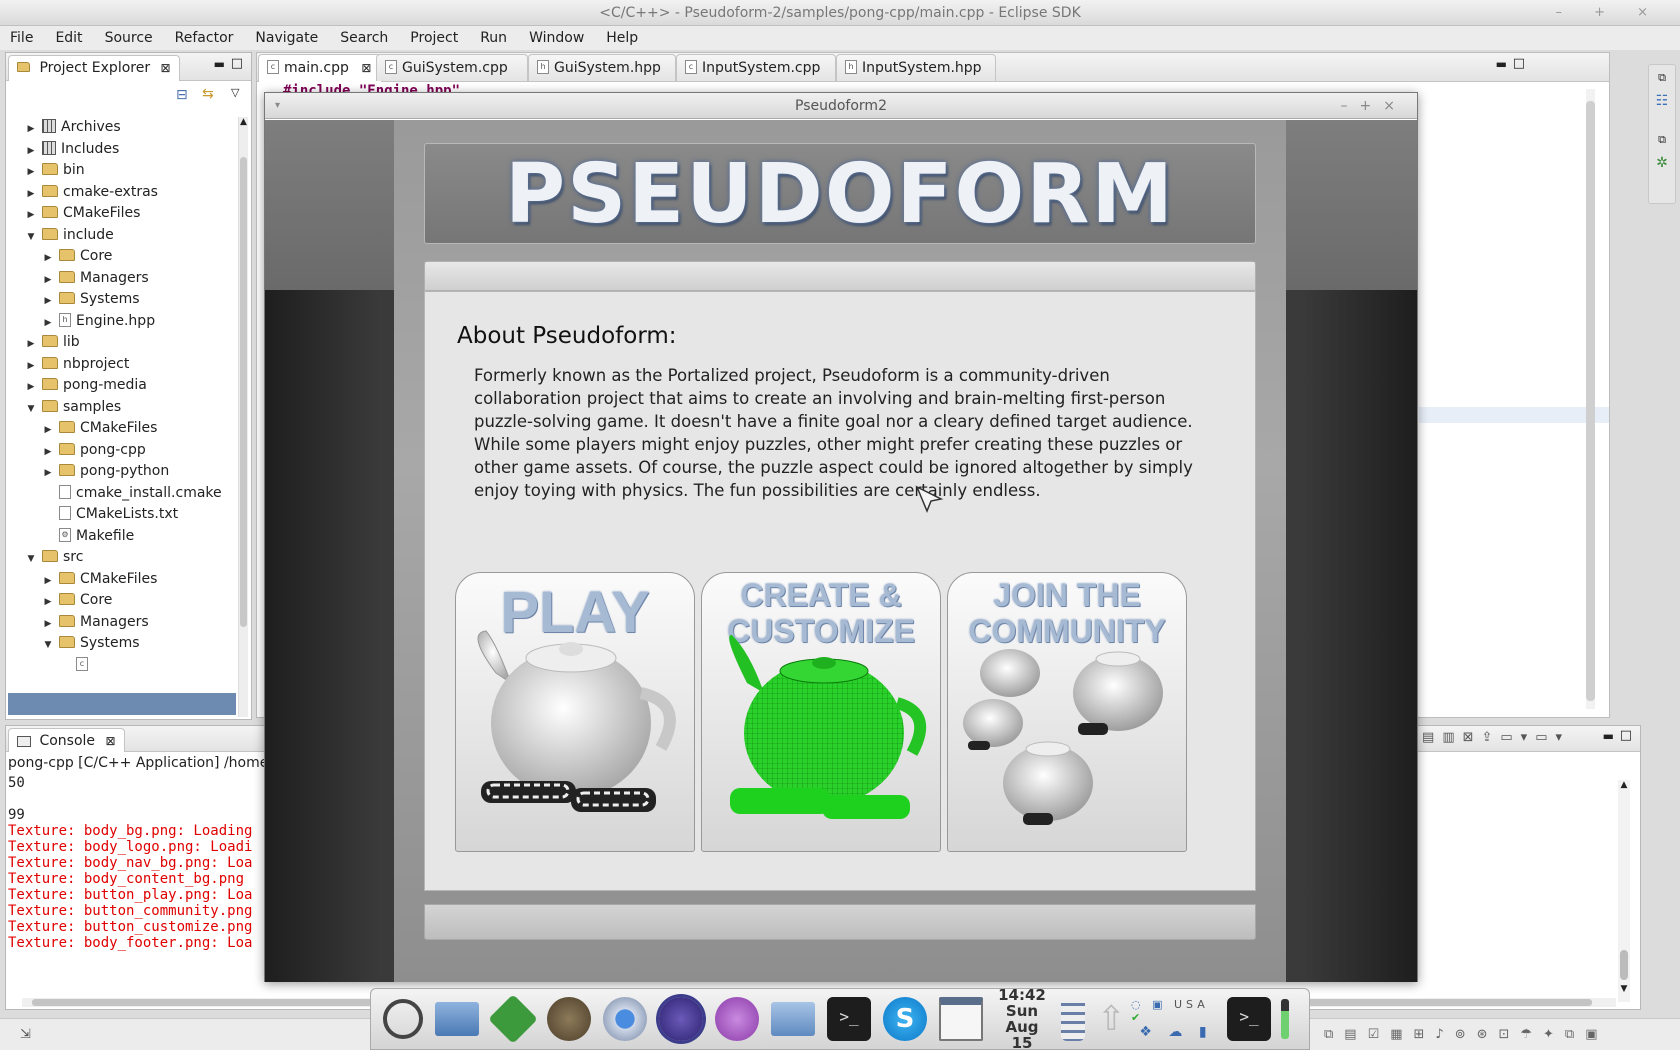 This screenshot has height=1050, width=1680. Describe the element at coordinates (1624, 891) in the screenshot. I see `console-scrollbar: ▲ ▼` at that location.